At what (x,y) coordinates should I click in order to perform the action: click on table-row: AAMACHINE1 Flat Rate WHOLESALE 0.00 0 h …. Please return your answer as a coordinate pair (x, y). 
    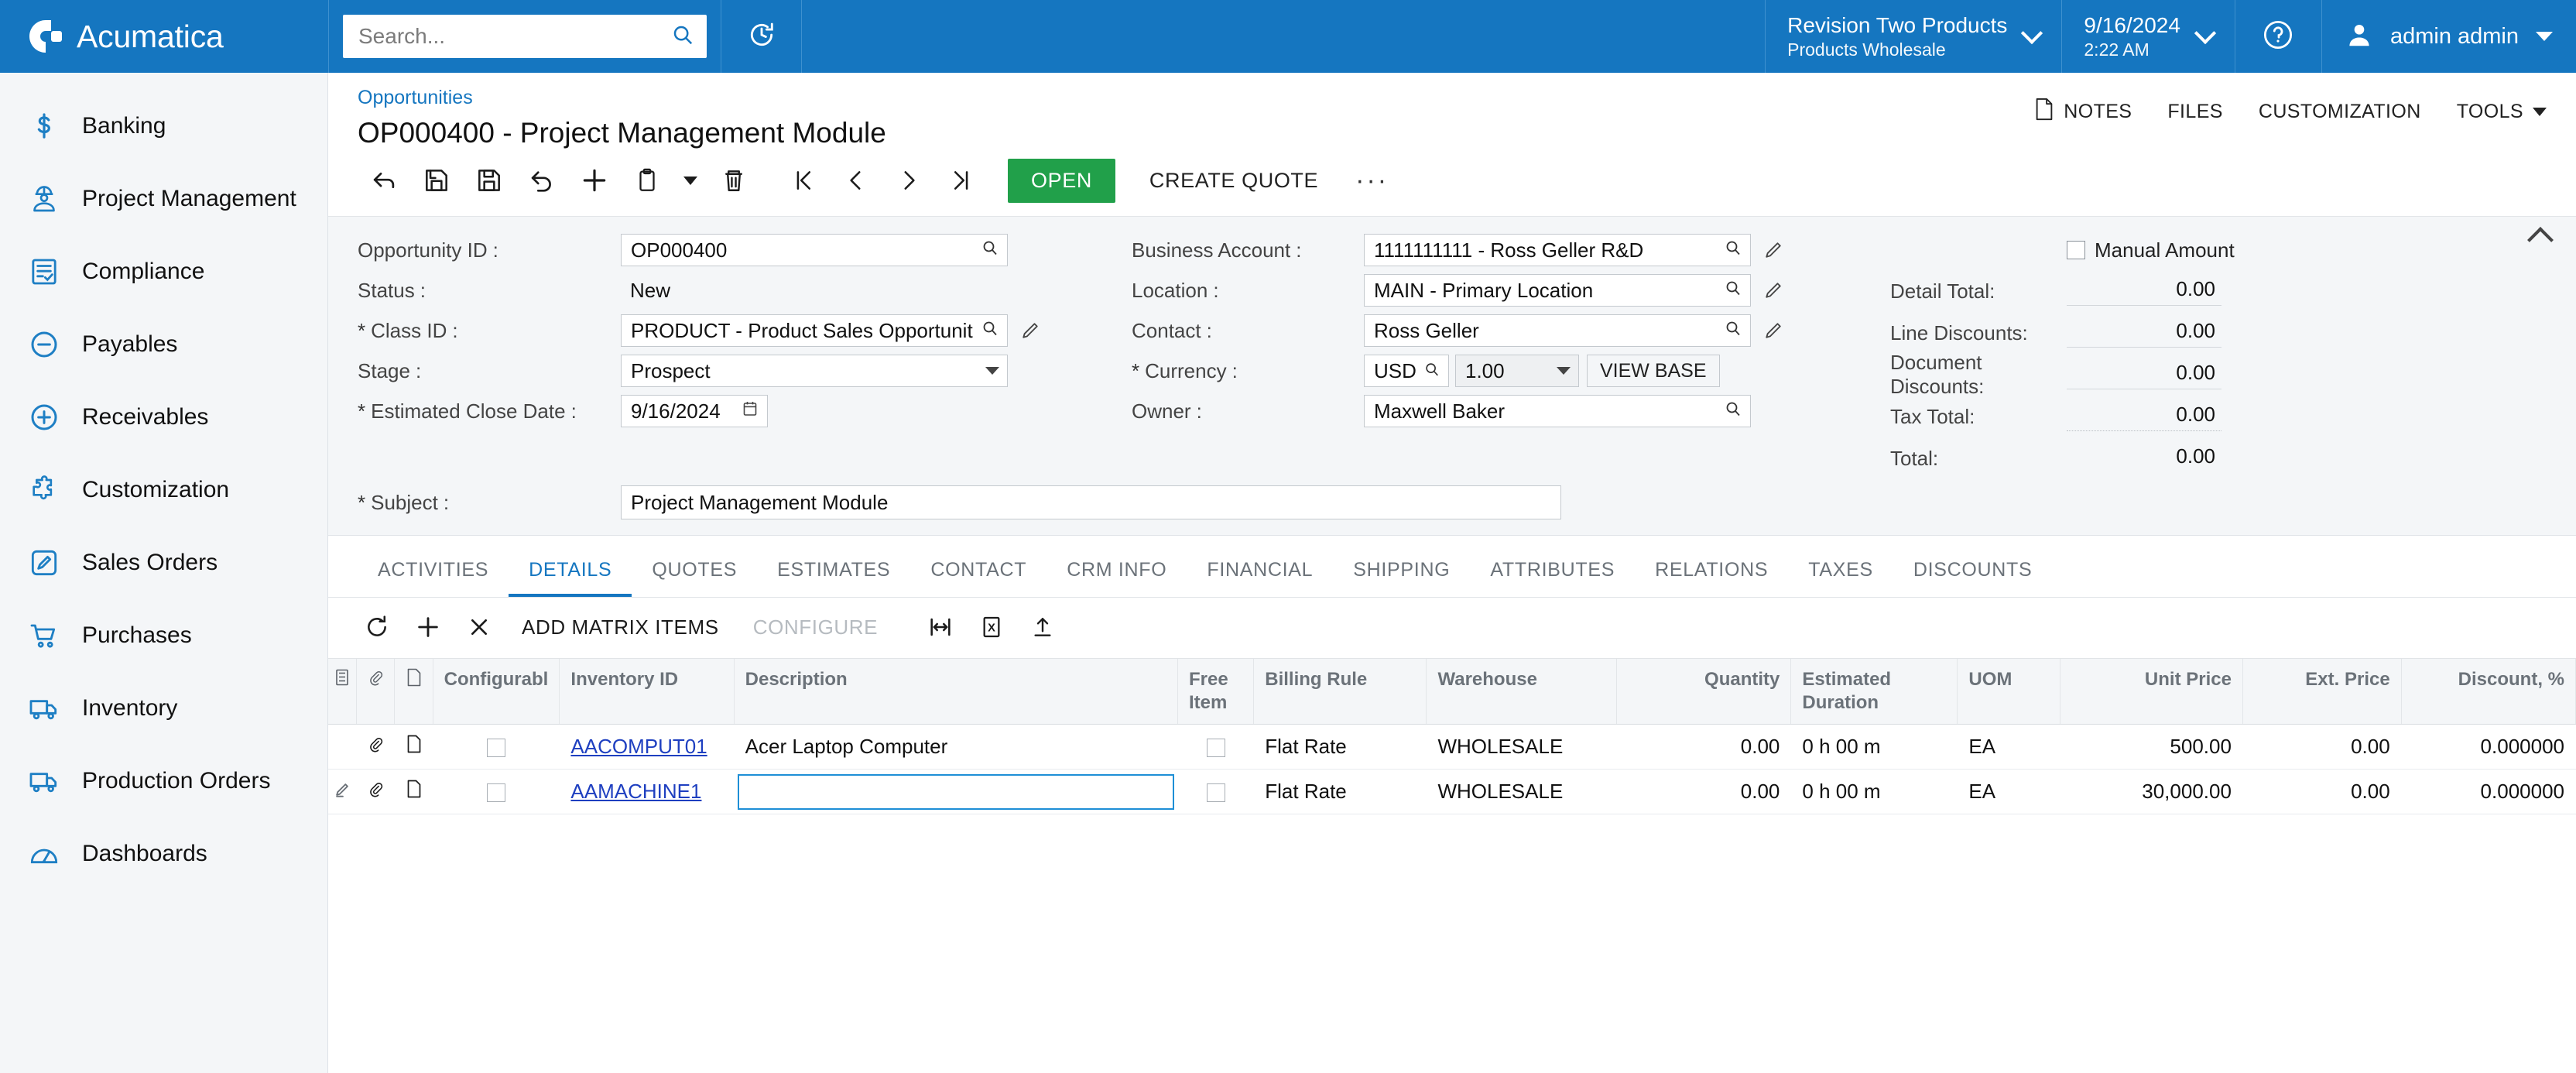
    Looking at the image, I should click on (1452, 792).